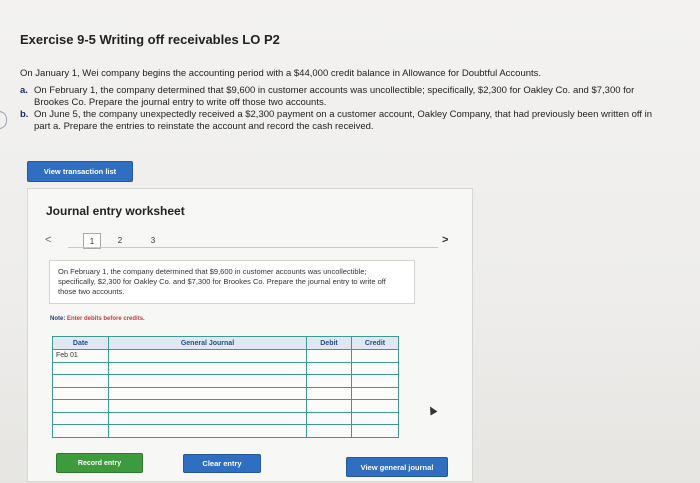 The height and width of the screenshot is (483, 700). I want to click on journal-table: Date General Journal Debit Credit Feb 01, so click(225, 387).